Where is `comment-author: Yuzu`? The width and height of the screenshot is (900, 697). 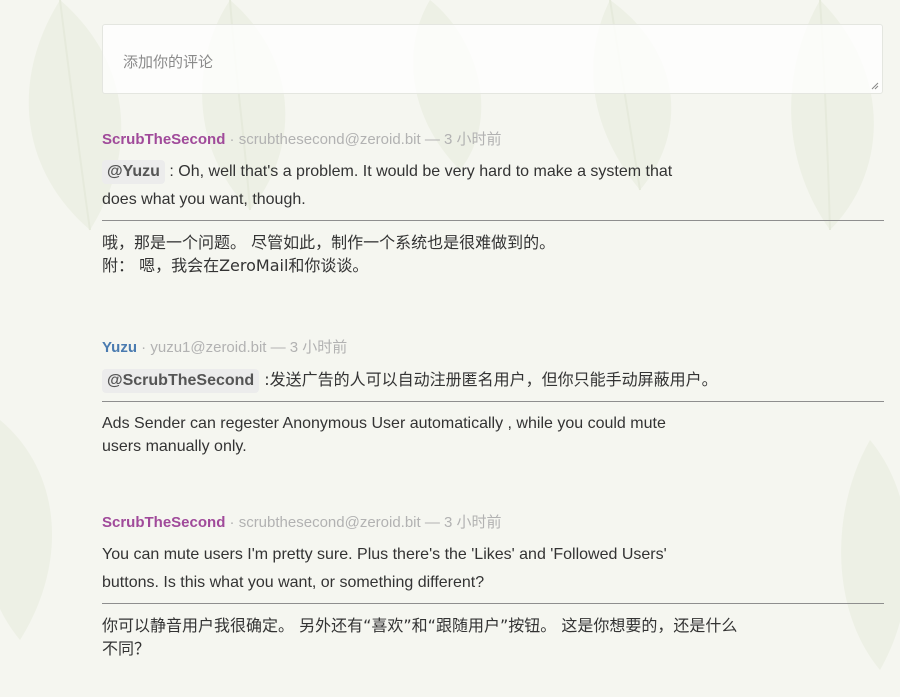 comment-author: Yuzu is located at coordinates (119, 347).